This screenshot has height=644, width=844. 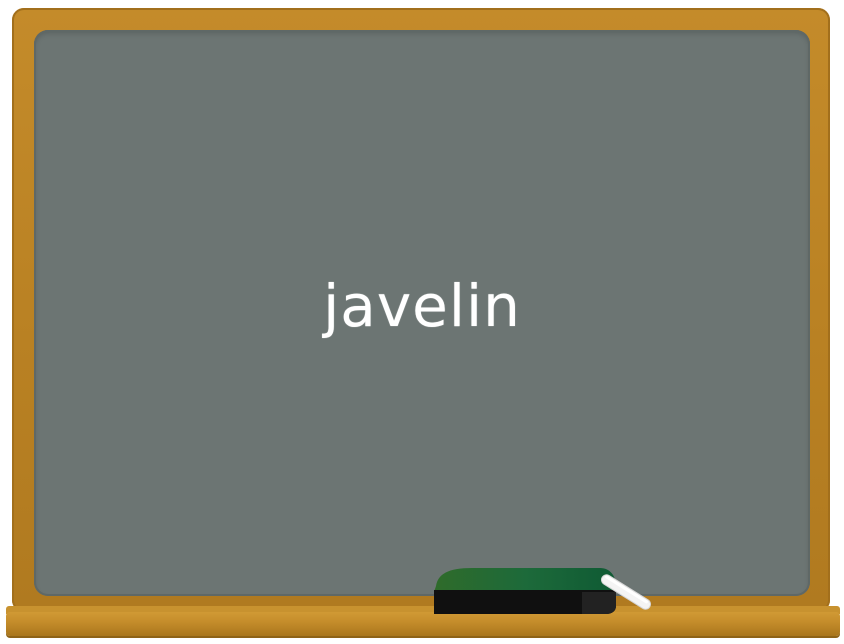 What do you see at coordinates (626, 592) in the screenshot?
I see `chalk-stick-icon` at bounding box center [626, 592].